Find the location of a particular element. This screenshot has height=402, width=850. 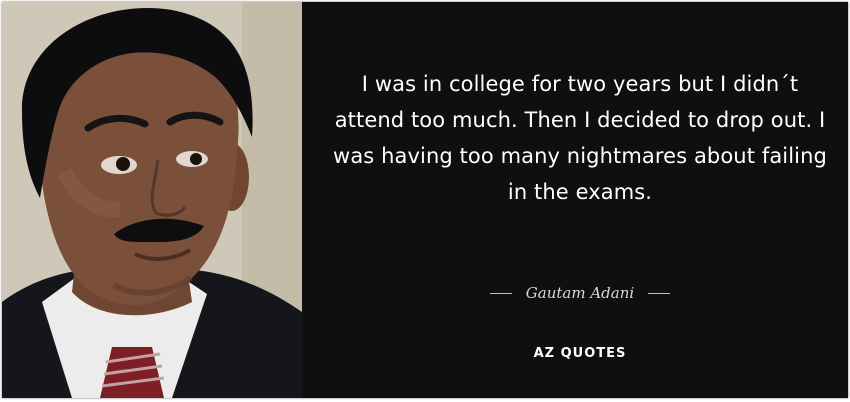

brand-logo: AZ QUOTES is located at coordinates (580, 353).